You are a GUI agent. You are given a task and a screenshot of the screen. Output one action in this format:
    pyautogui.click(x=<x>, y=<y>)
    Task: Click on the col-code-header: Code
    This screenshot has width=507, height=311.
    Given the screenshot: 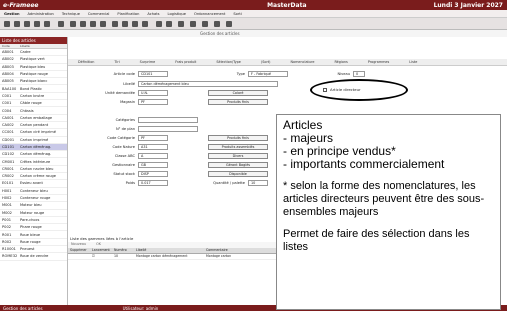 What is the action you would take?
    pyautogui.click(x=10, y=46)
    